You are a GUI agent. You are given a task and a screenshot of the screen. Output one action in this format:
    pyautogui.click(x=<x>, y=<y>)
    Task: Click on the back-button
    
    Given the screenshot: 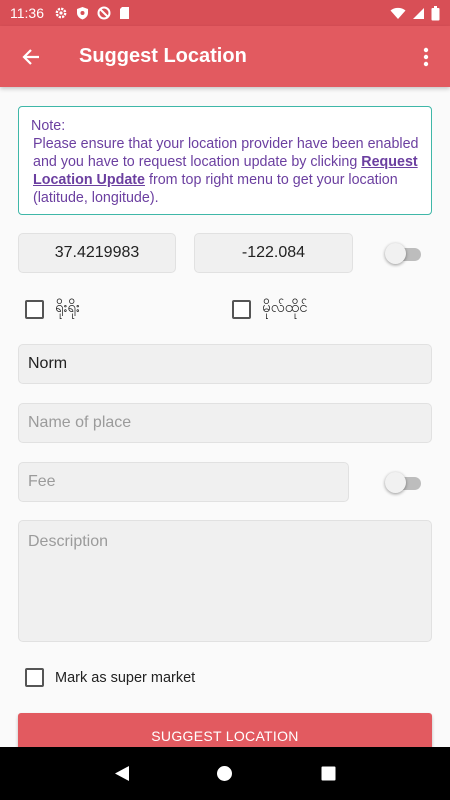 What is the action you would take?
    pyautogui.click(x=31, y=56)
    